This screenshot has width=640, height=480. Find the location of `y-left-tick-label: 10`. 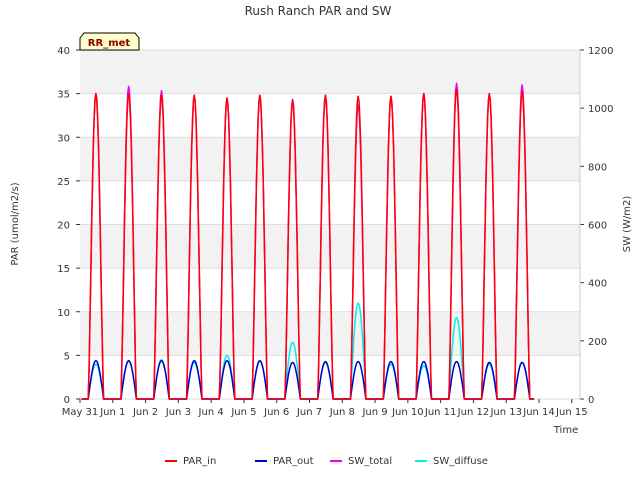

y-left-tick-label: 10 is located at coordinates (63, 313).